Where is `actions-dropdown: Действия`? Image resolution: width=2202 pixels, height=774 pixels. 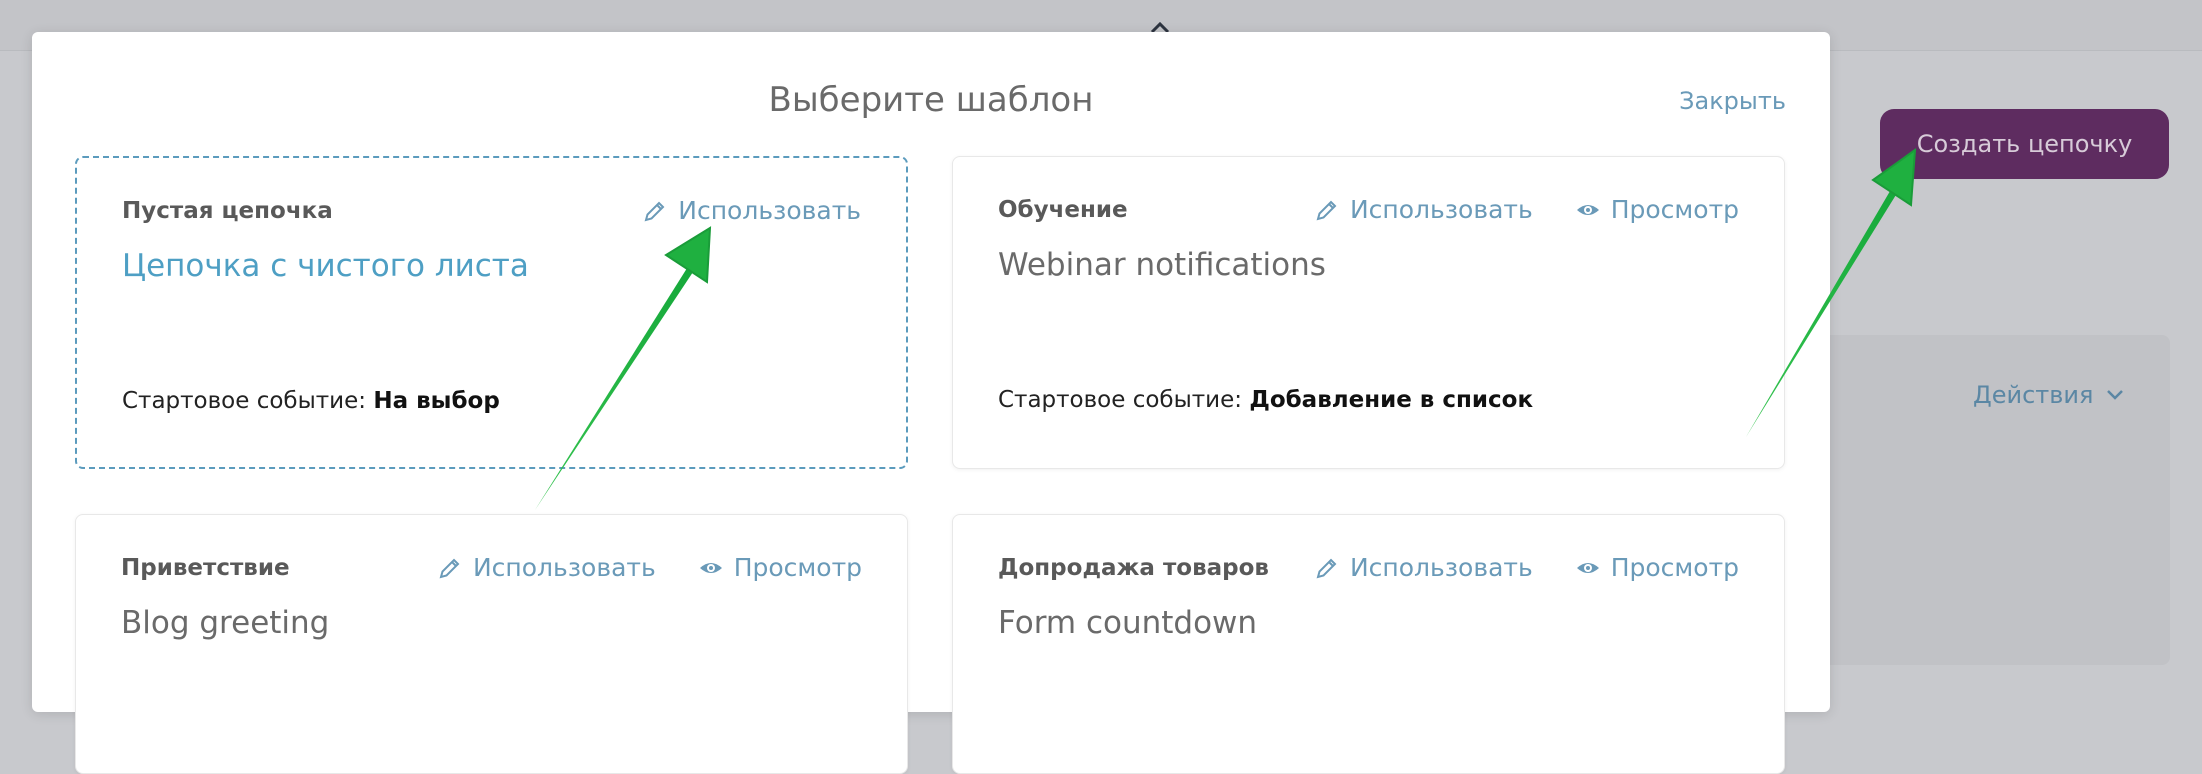 actions-dropdown: Действия is located at coordinates (2049, 395).